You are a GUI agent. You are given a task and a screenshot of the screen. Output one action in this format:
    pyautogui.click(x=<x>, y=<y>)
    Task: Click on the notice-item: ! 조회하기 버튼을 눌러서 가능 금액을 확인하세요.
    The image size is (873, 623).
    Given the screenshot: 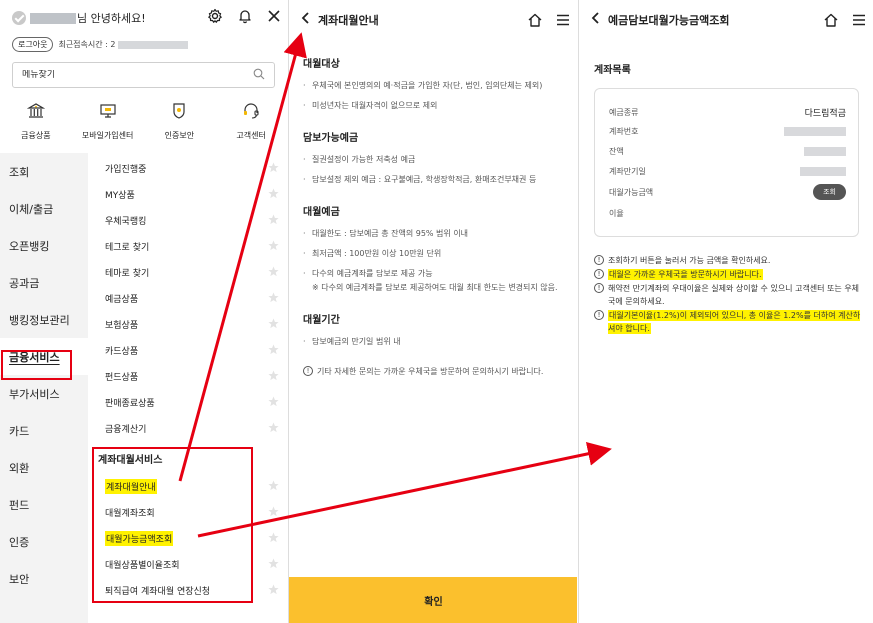 What is the action you would take?
    pyautogui.click(x=729, y=260)
    